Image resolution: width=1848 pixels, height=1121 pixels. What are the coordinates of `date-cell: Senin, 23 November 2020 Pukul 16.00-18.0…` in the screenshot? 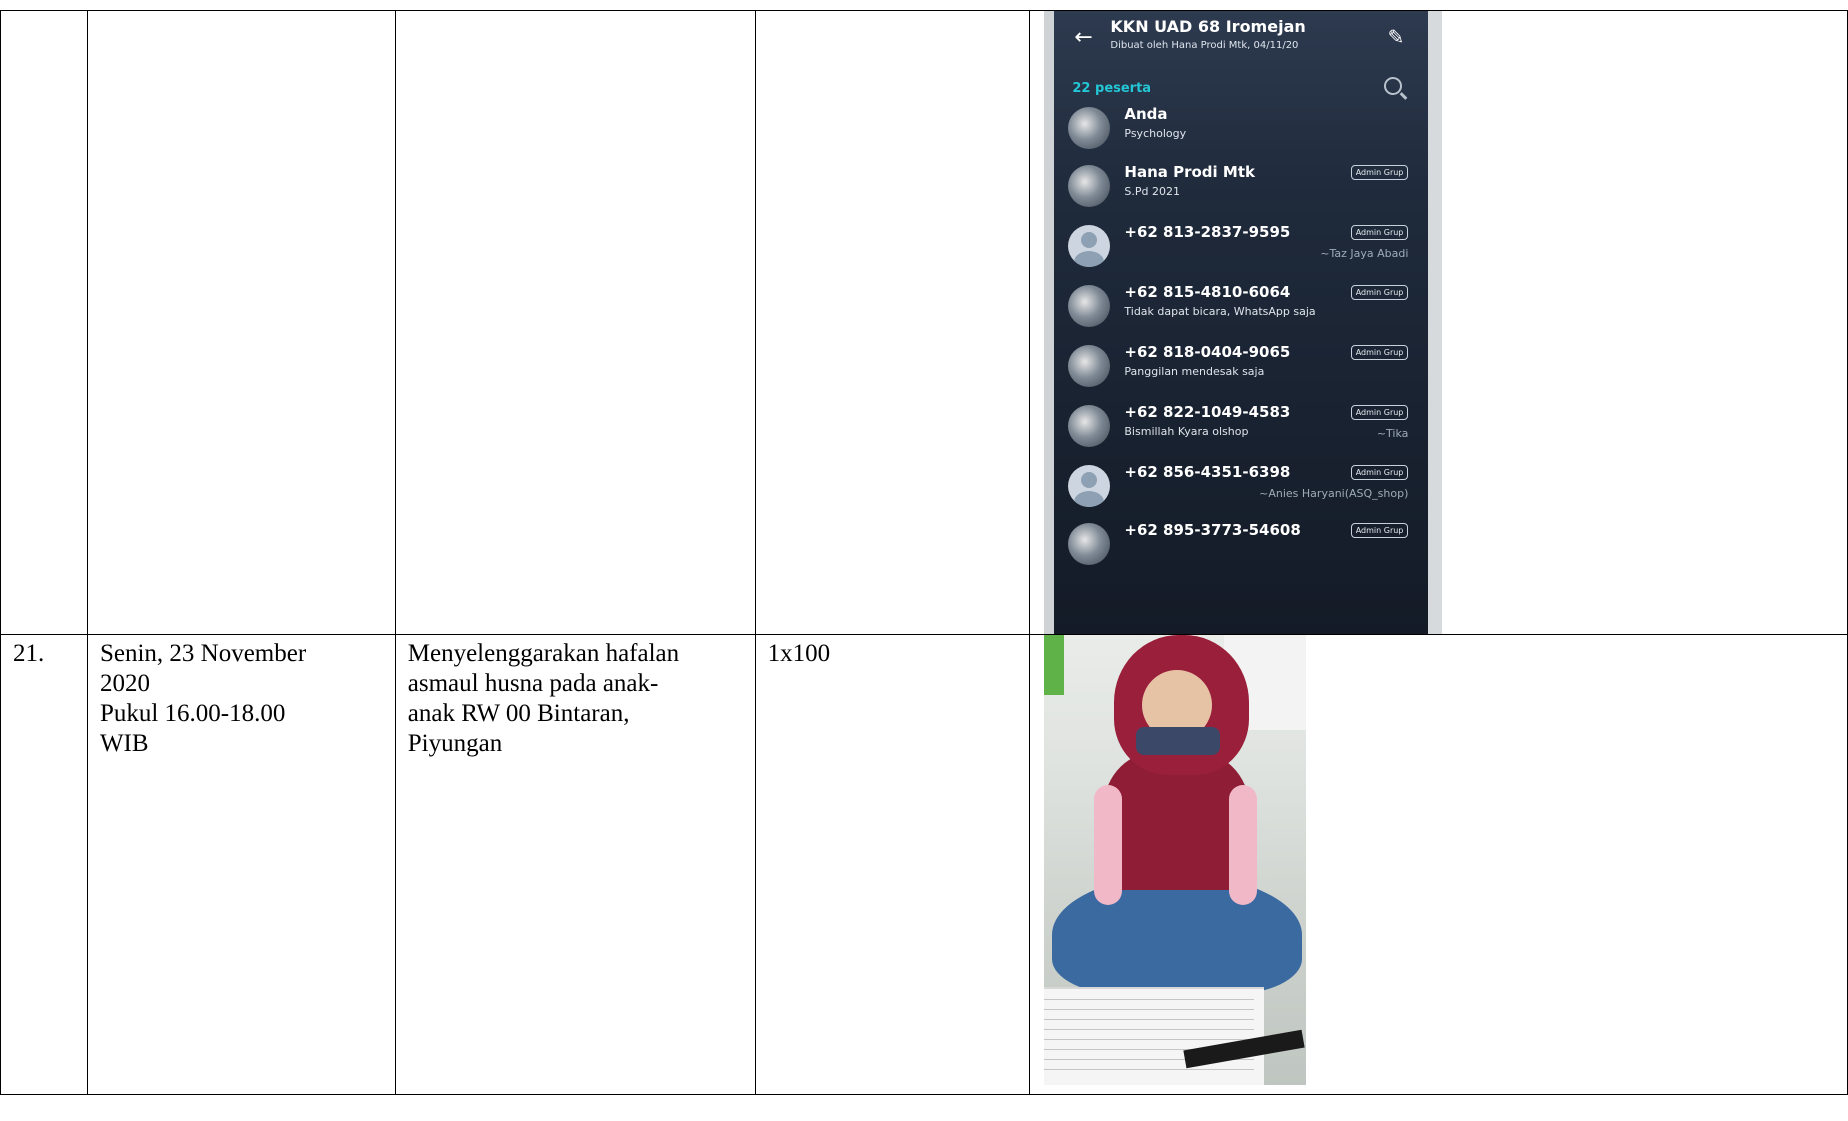 It's located at (241, 864).